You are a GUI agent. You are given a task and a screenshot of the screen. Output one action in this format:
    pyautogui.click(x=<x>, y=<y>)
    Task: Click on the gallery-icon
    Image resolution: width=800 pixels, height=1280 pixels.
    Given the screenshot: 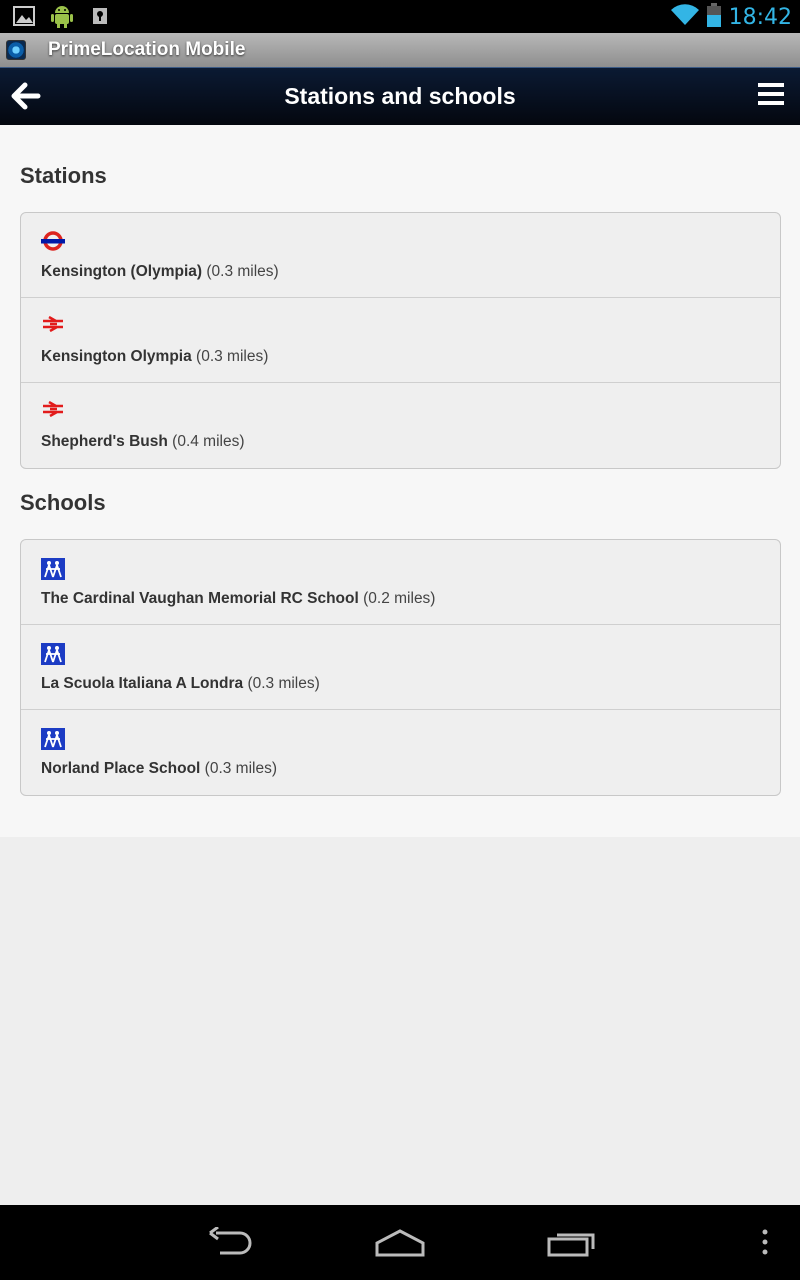 What is the action you would take?
    pyautogui.click(x=24, y=16)
    